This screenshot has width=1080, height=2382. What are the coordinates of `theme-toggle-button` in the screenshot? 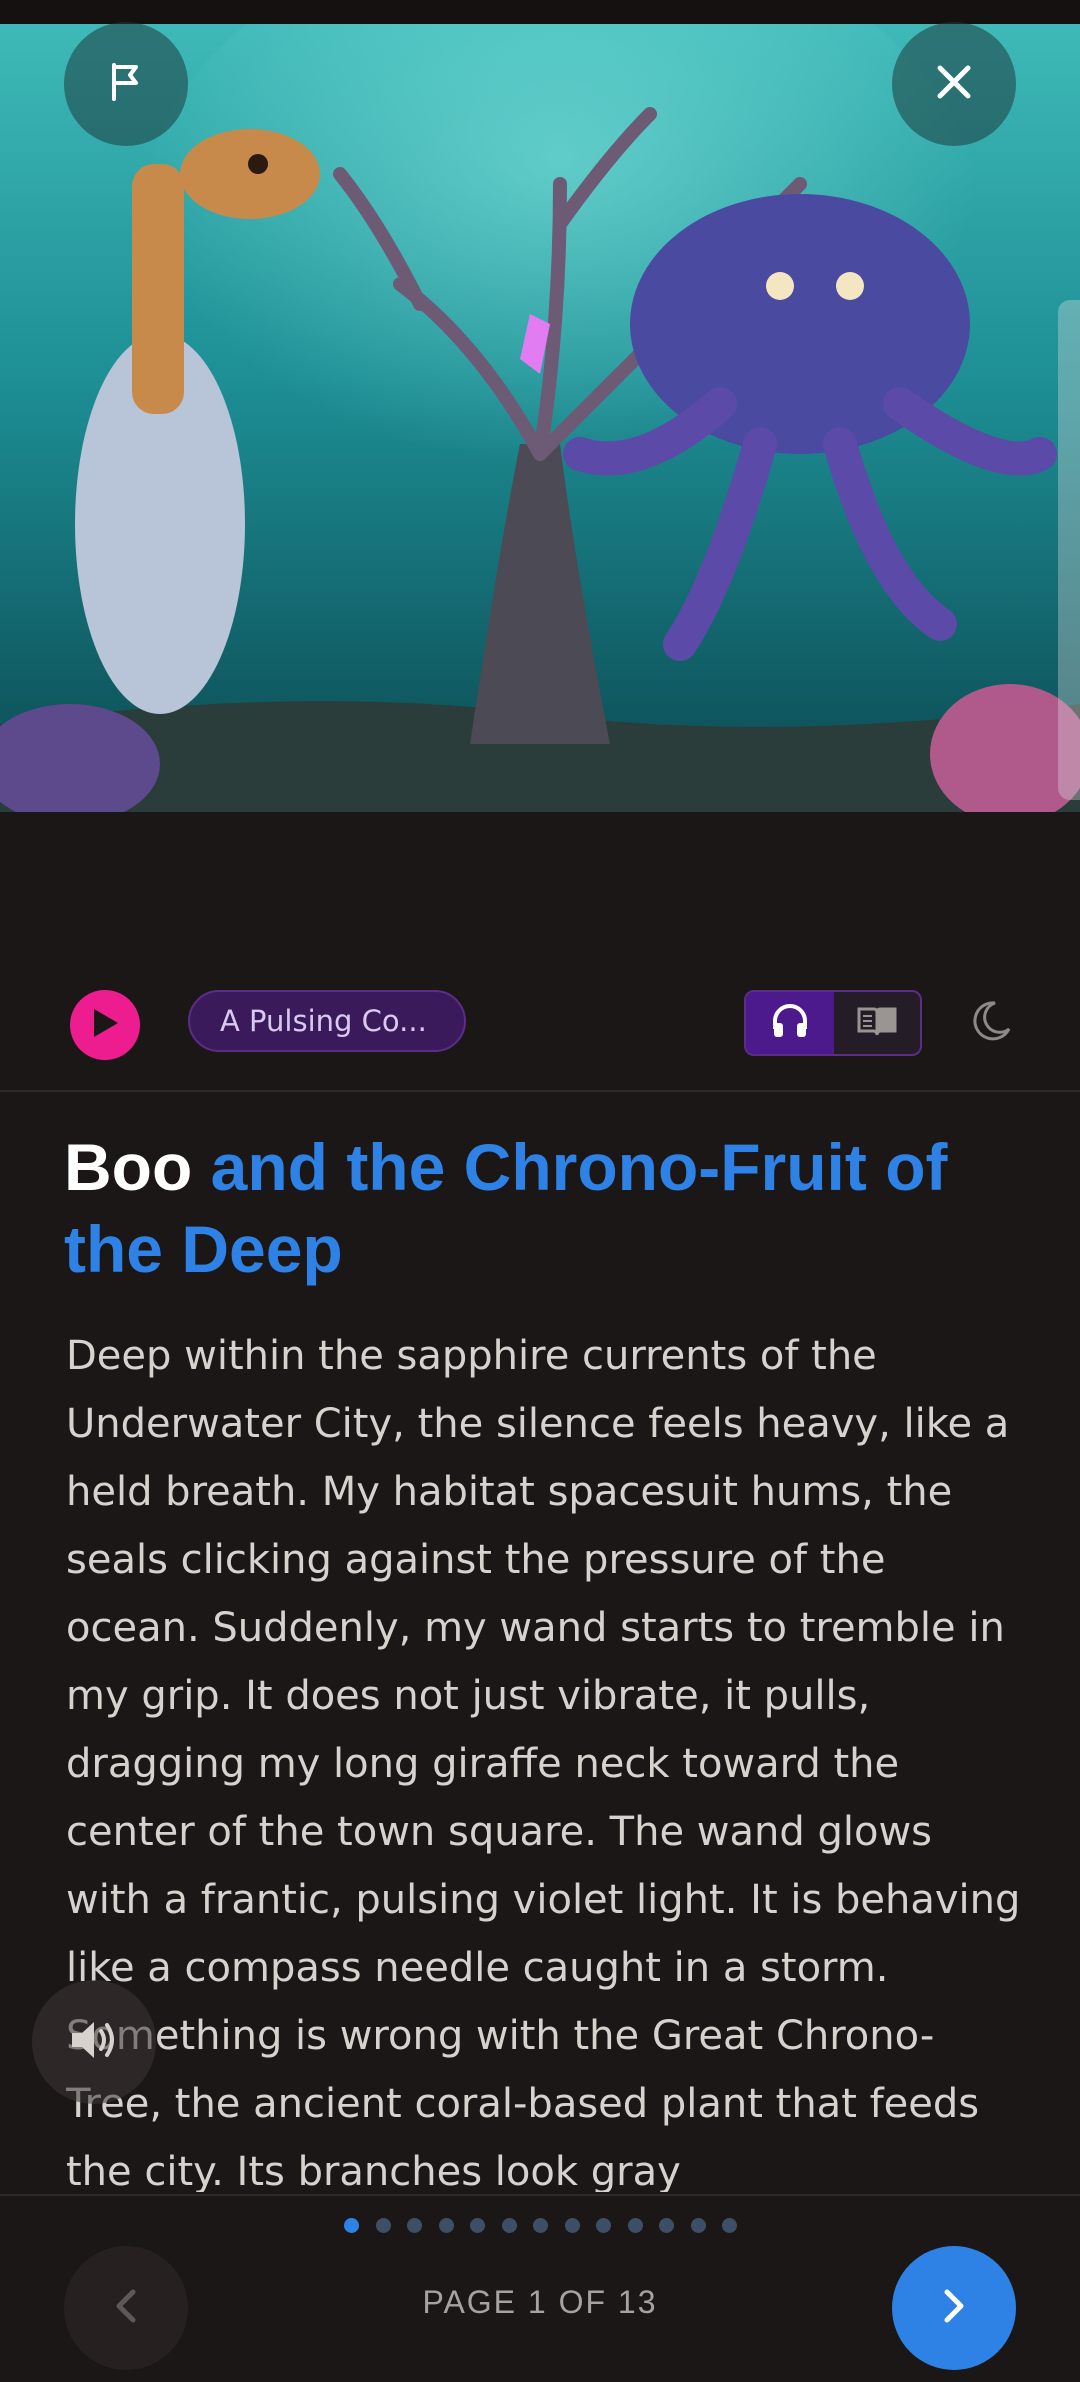 It's located at (991, 1023).